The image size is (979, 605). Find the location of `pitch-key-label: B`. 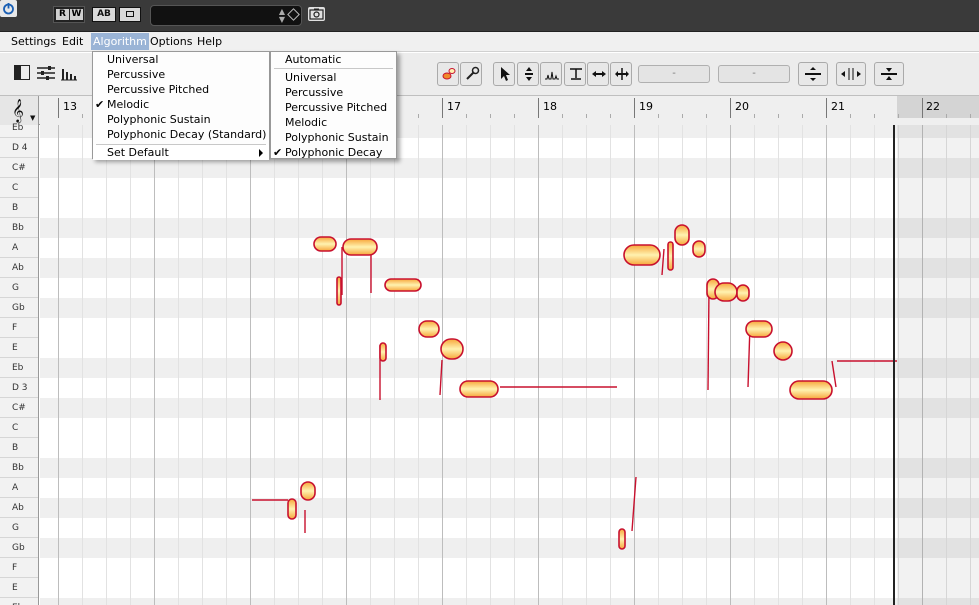

pitch-key-label: B is located at coordinates (19, 448).